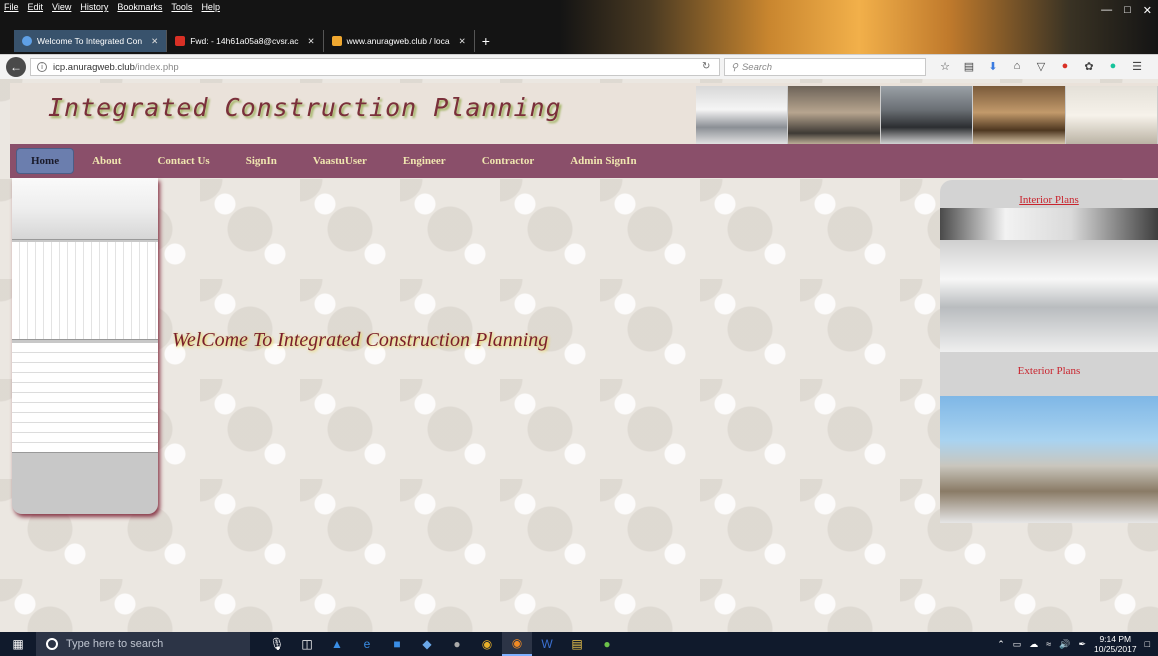 The image size is (1158, 656). I want to click on floor-plan-image, so click(85, 398).